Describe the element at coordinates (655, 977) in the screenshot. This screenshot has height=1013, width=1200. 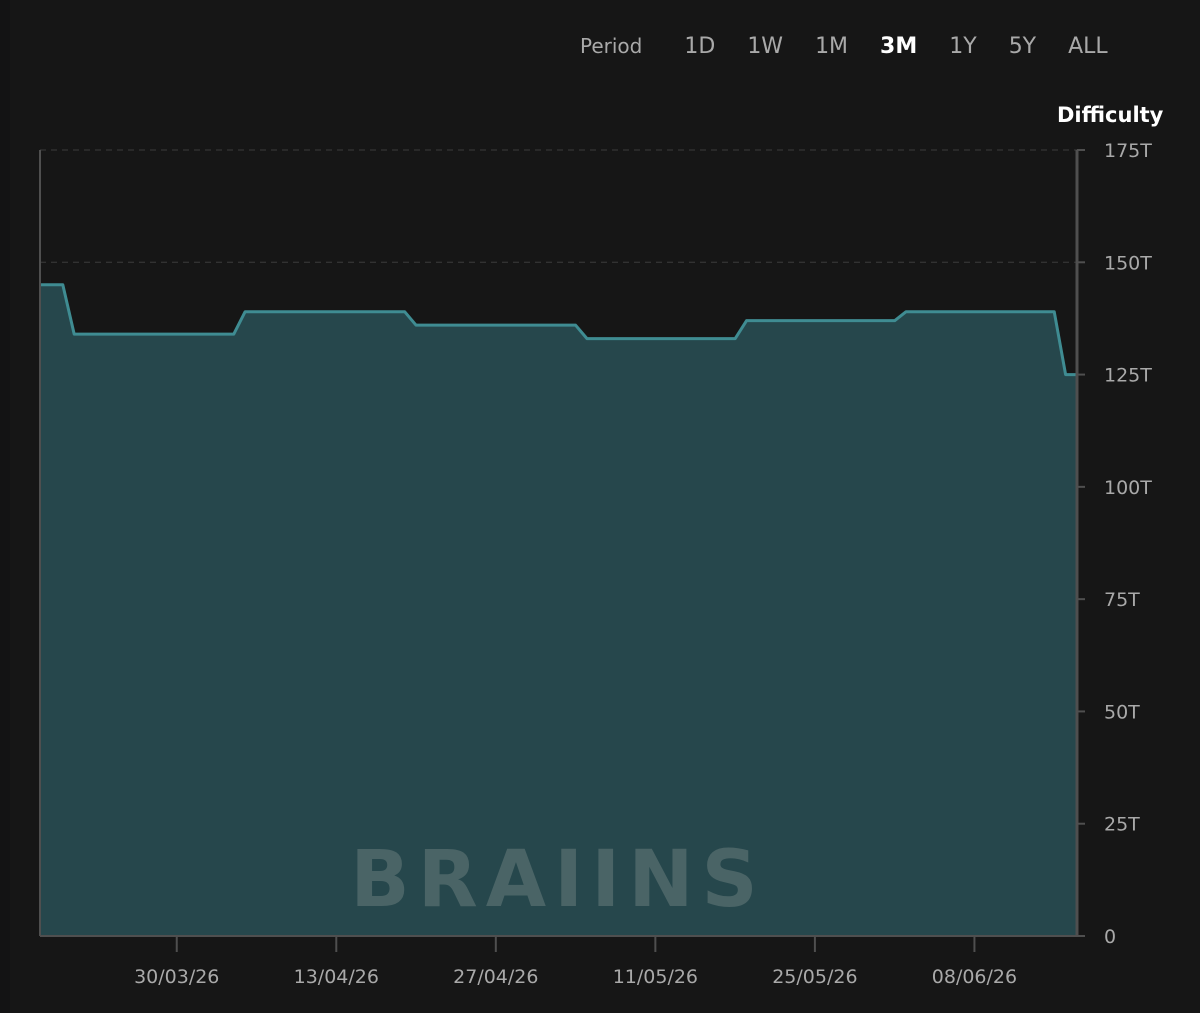
I see `x-tick-label: 11/05/26` at that location.